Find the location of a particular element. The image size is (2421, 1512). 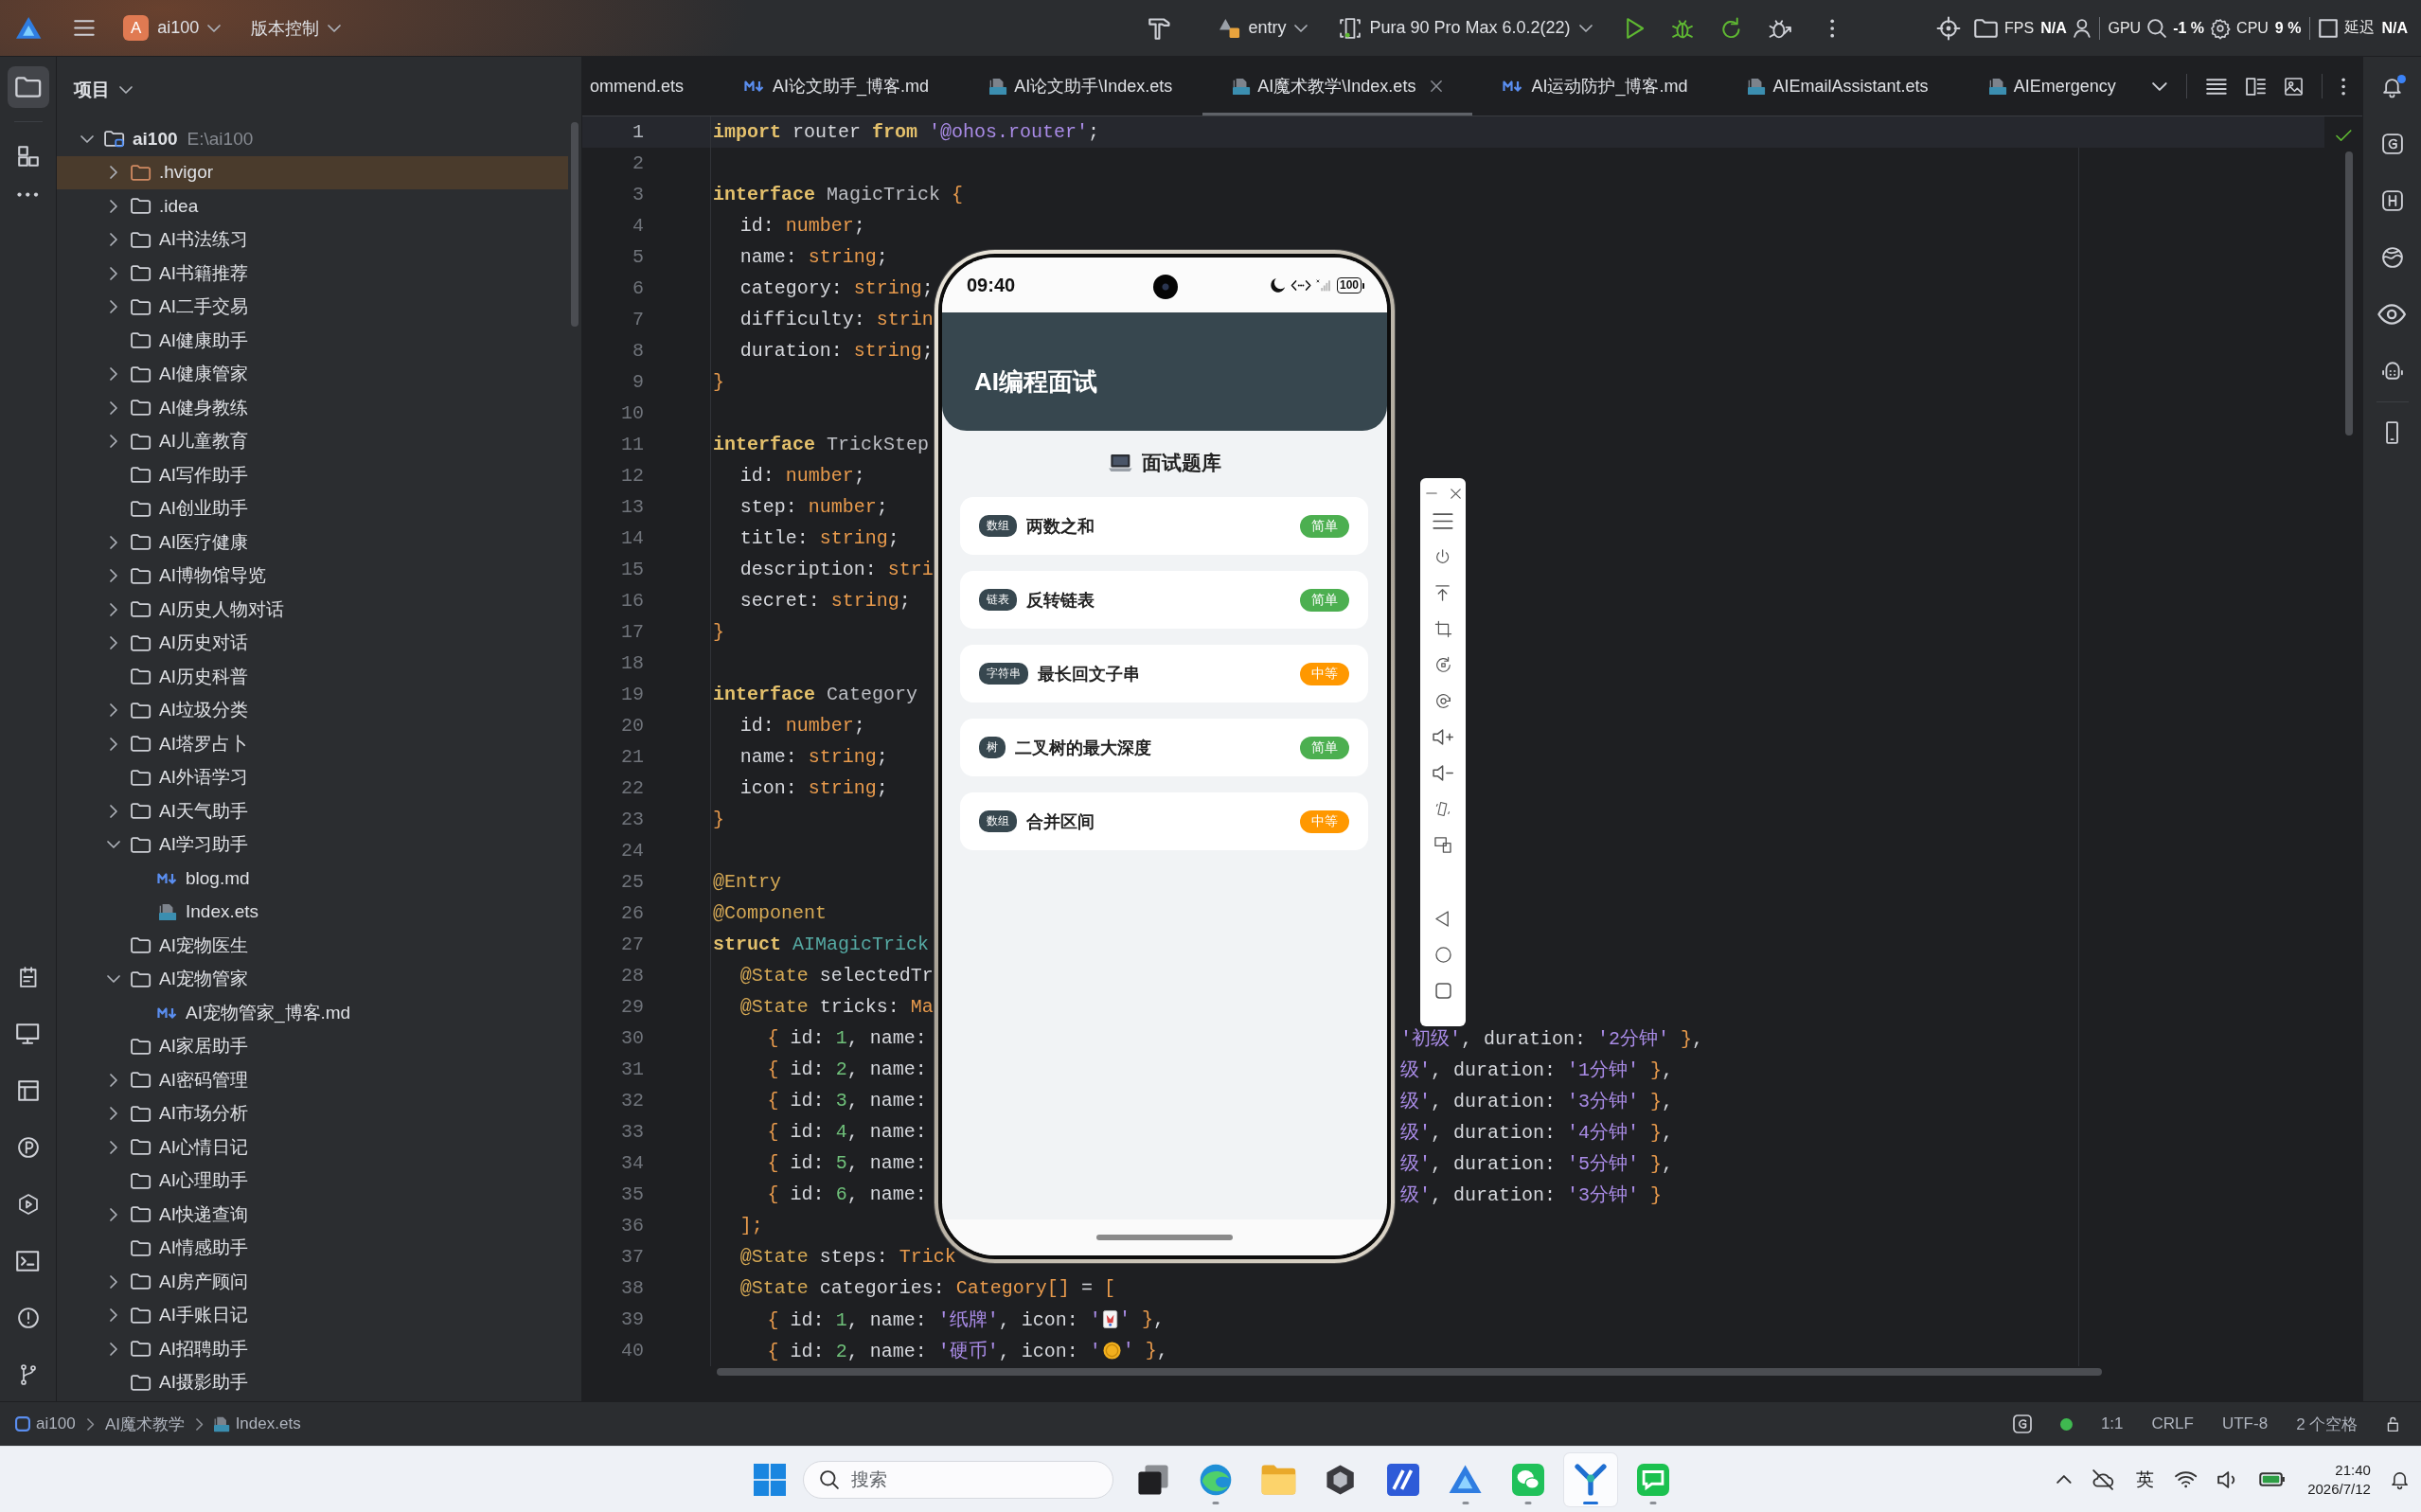

tree-item: AI摄影助手 is located at coordinates (312, 1382).